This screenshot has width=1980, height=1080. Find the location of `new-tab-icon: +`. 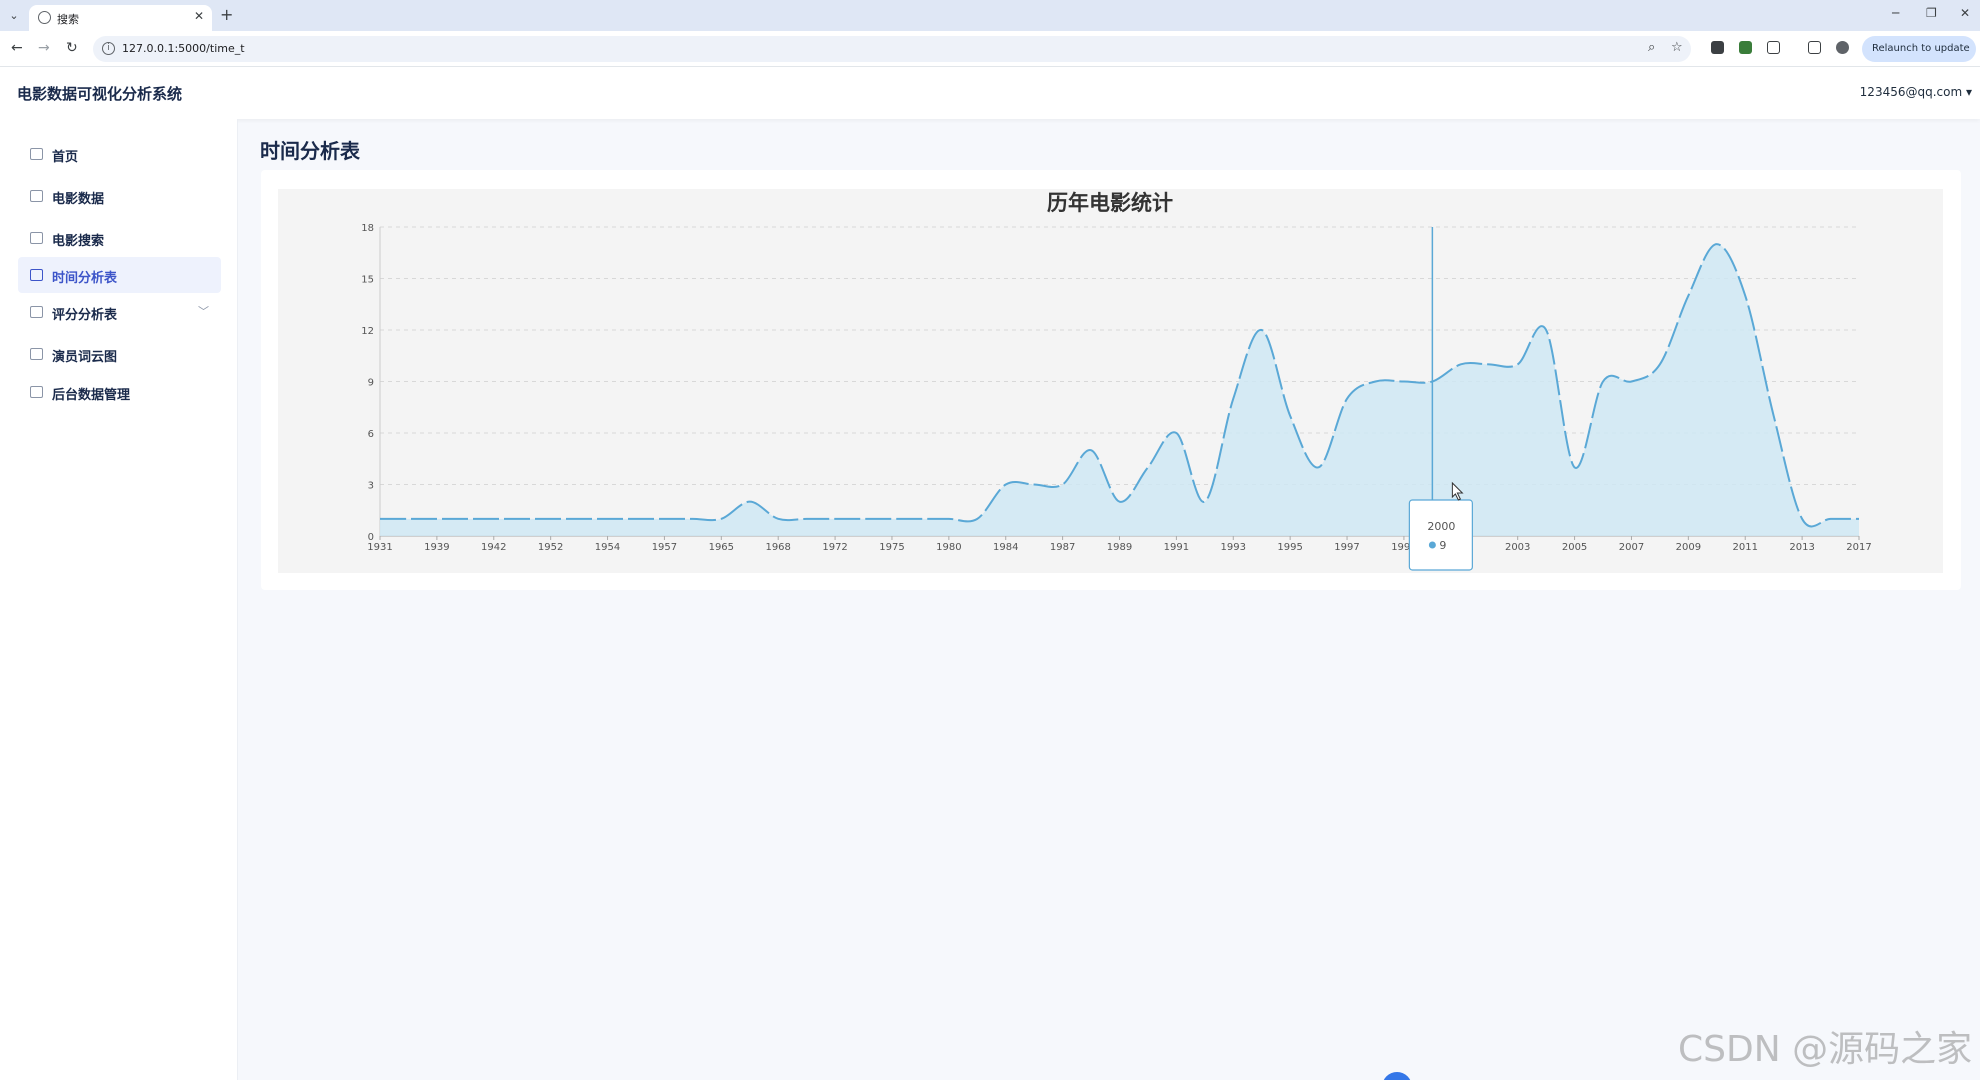

new-tab-icon: + is located at coordinates (226, 14).